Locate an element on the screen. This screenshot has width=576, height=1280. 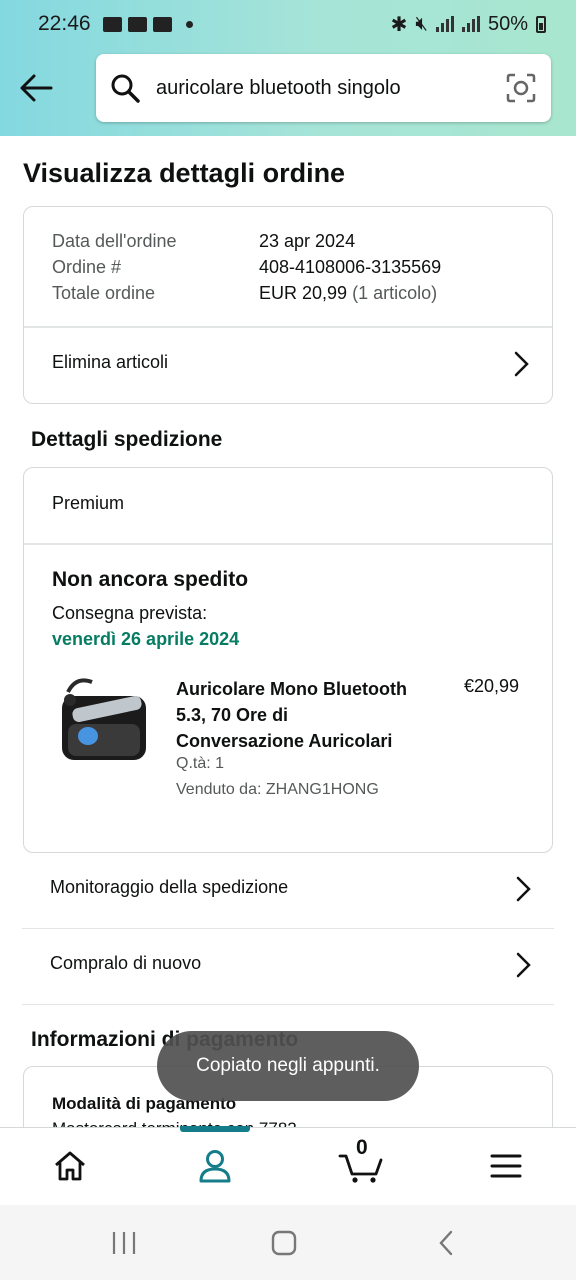
system-status-icons: ✱ 🔇︎ 50% is located at coordinates (468, 24).